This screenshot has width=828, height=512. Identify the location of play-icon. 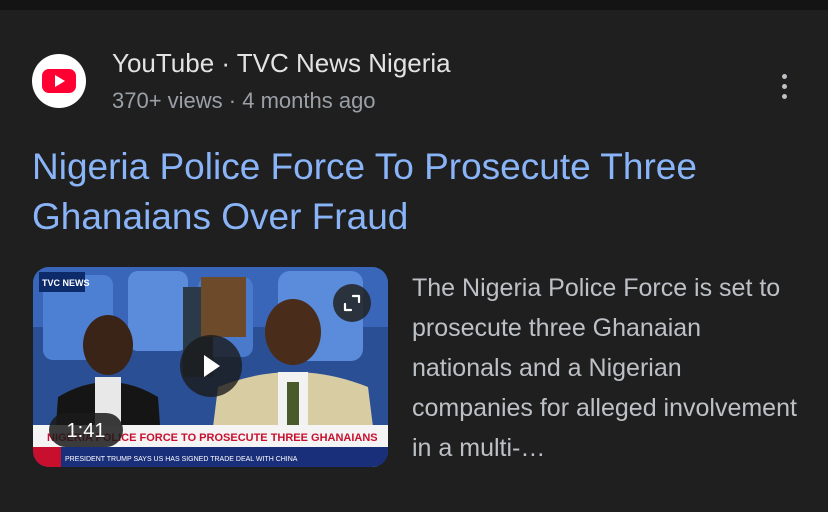
(211, 366).